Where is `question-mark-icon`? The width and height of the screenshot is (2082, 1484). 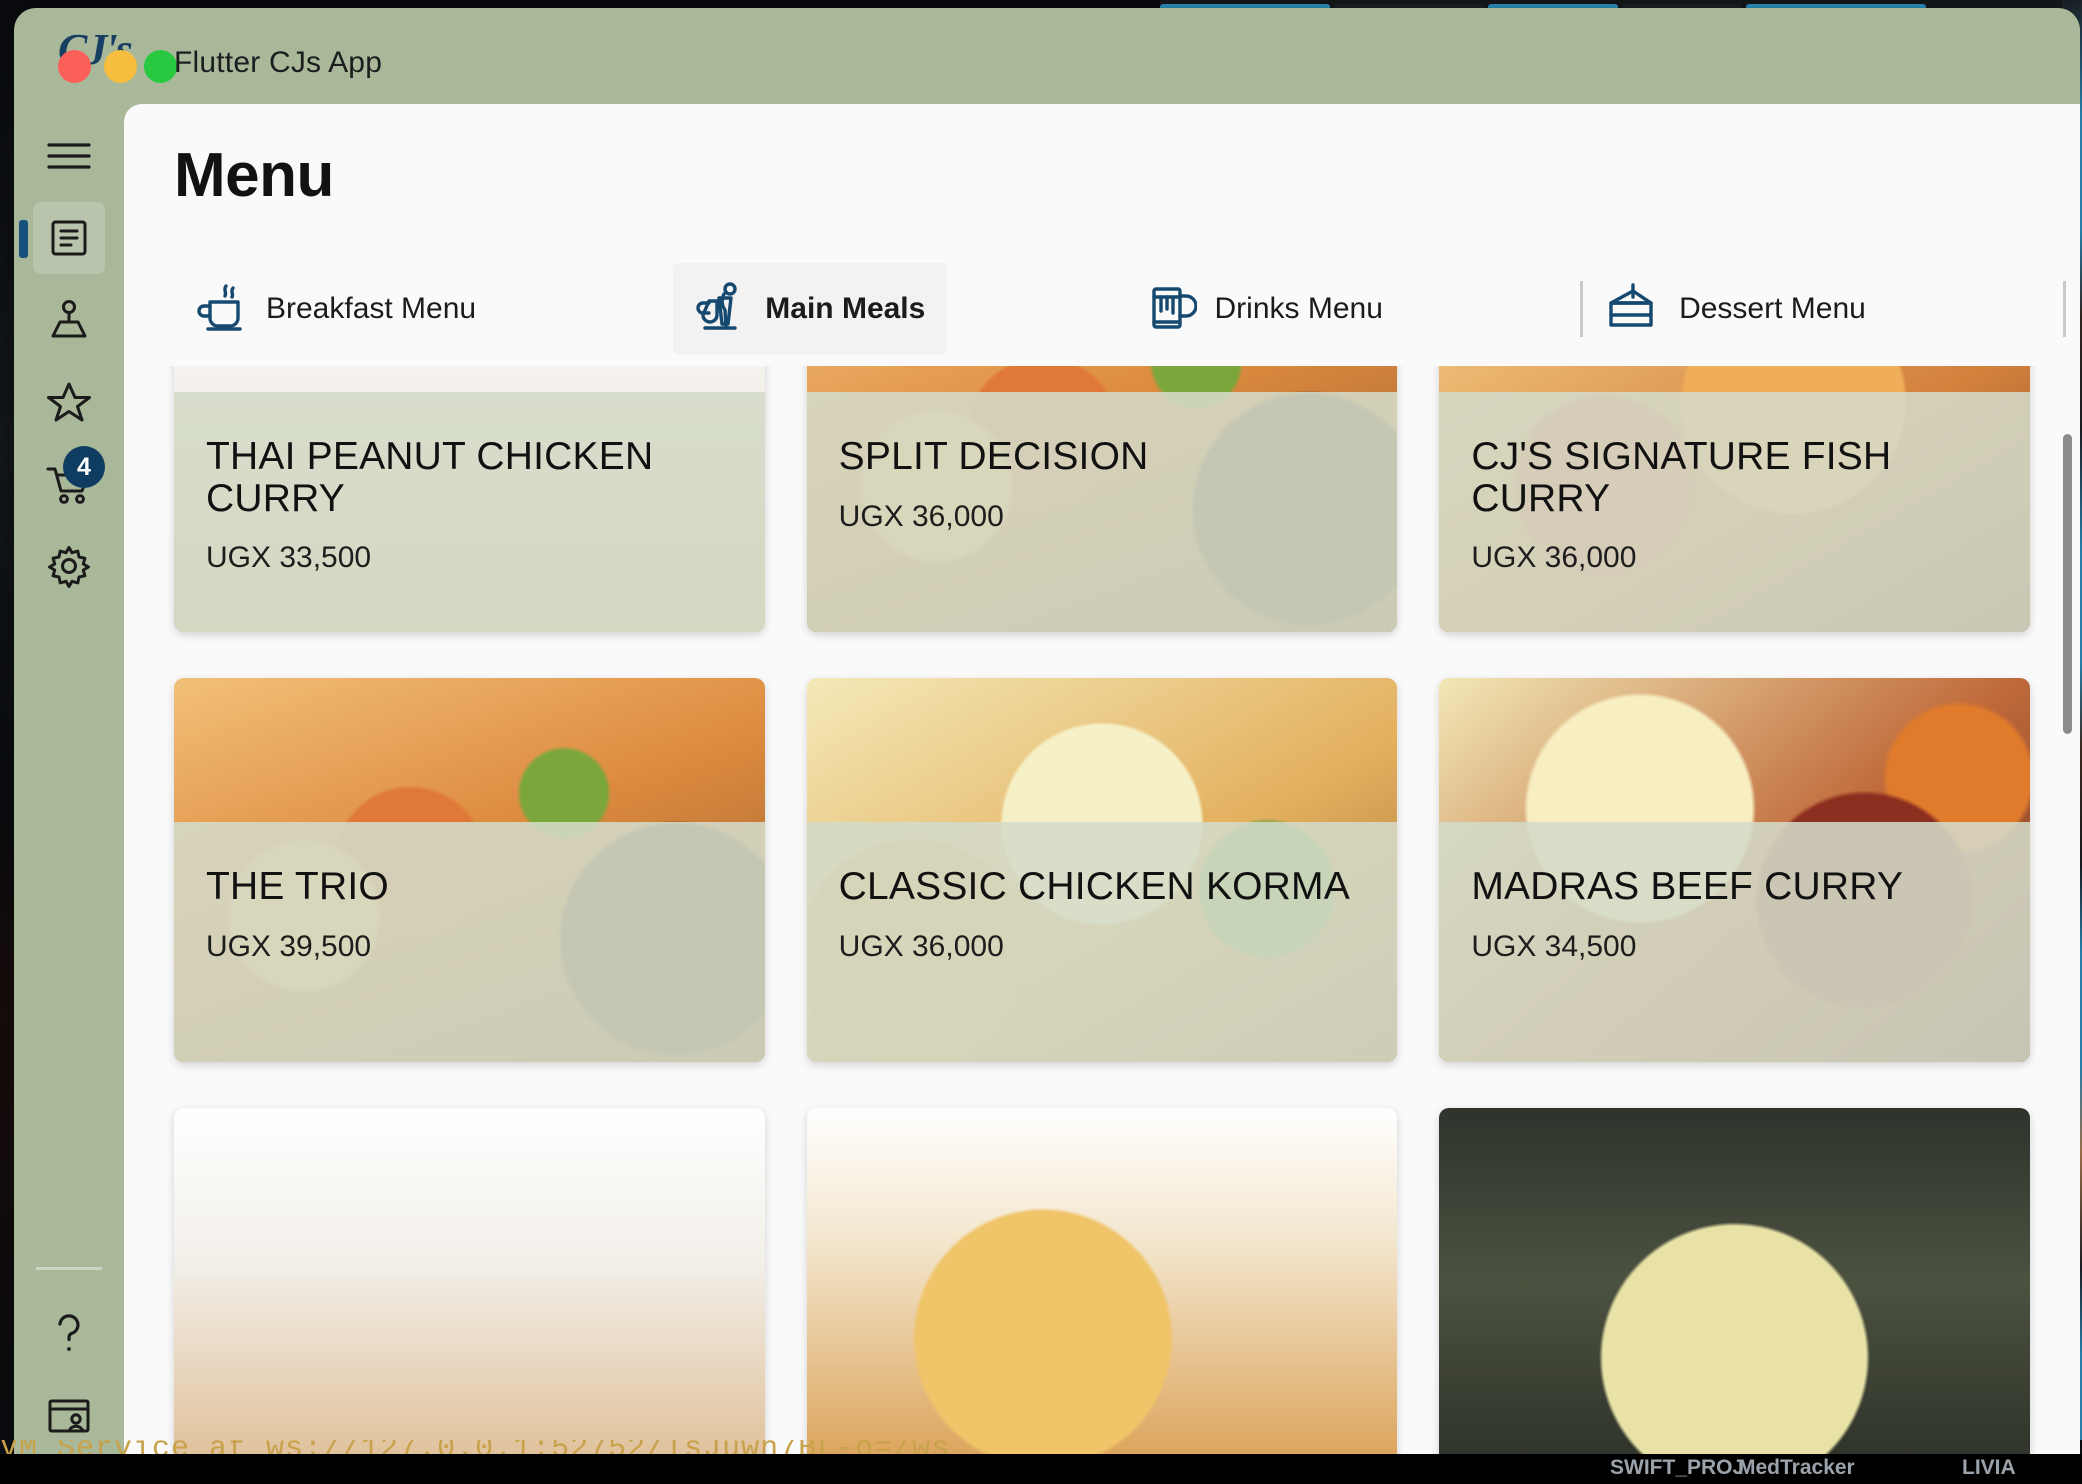 question-mark-icon is located at coordinates (69, 1334).